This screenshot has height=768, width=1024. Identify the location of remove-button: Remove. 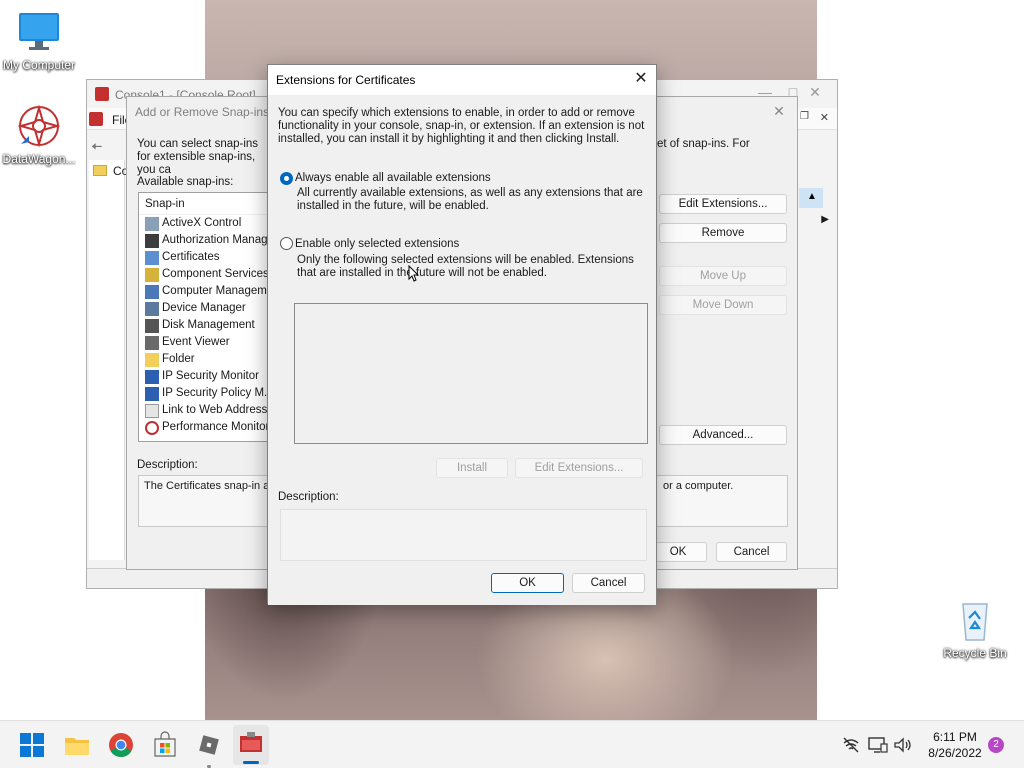
(723, 233).